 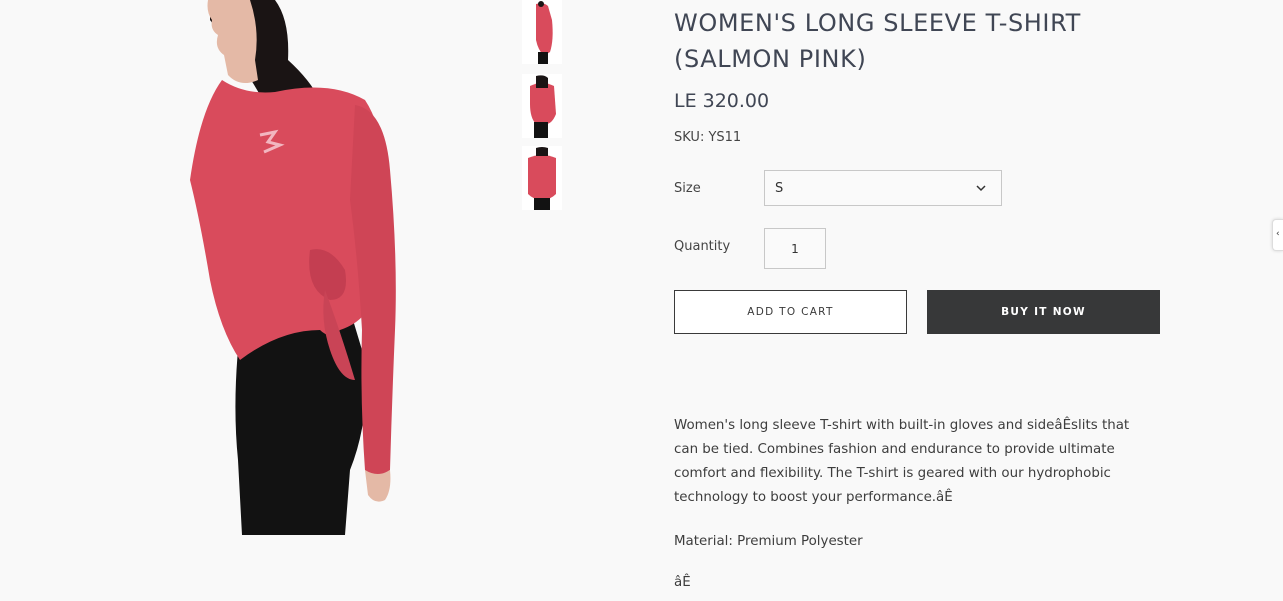 What do you see at coordinates (883, 188) in the screenshot?
I see `size-select: S` at bounding box center [883, 188].